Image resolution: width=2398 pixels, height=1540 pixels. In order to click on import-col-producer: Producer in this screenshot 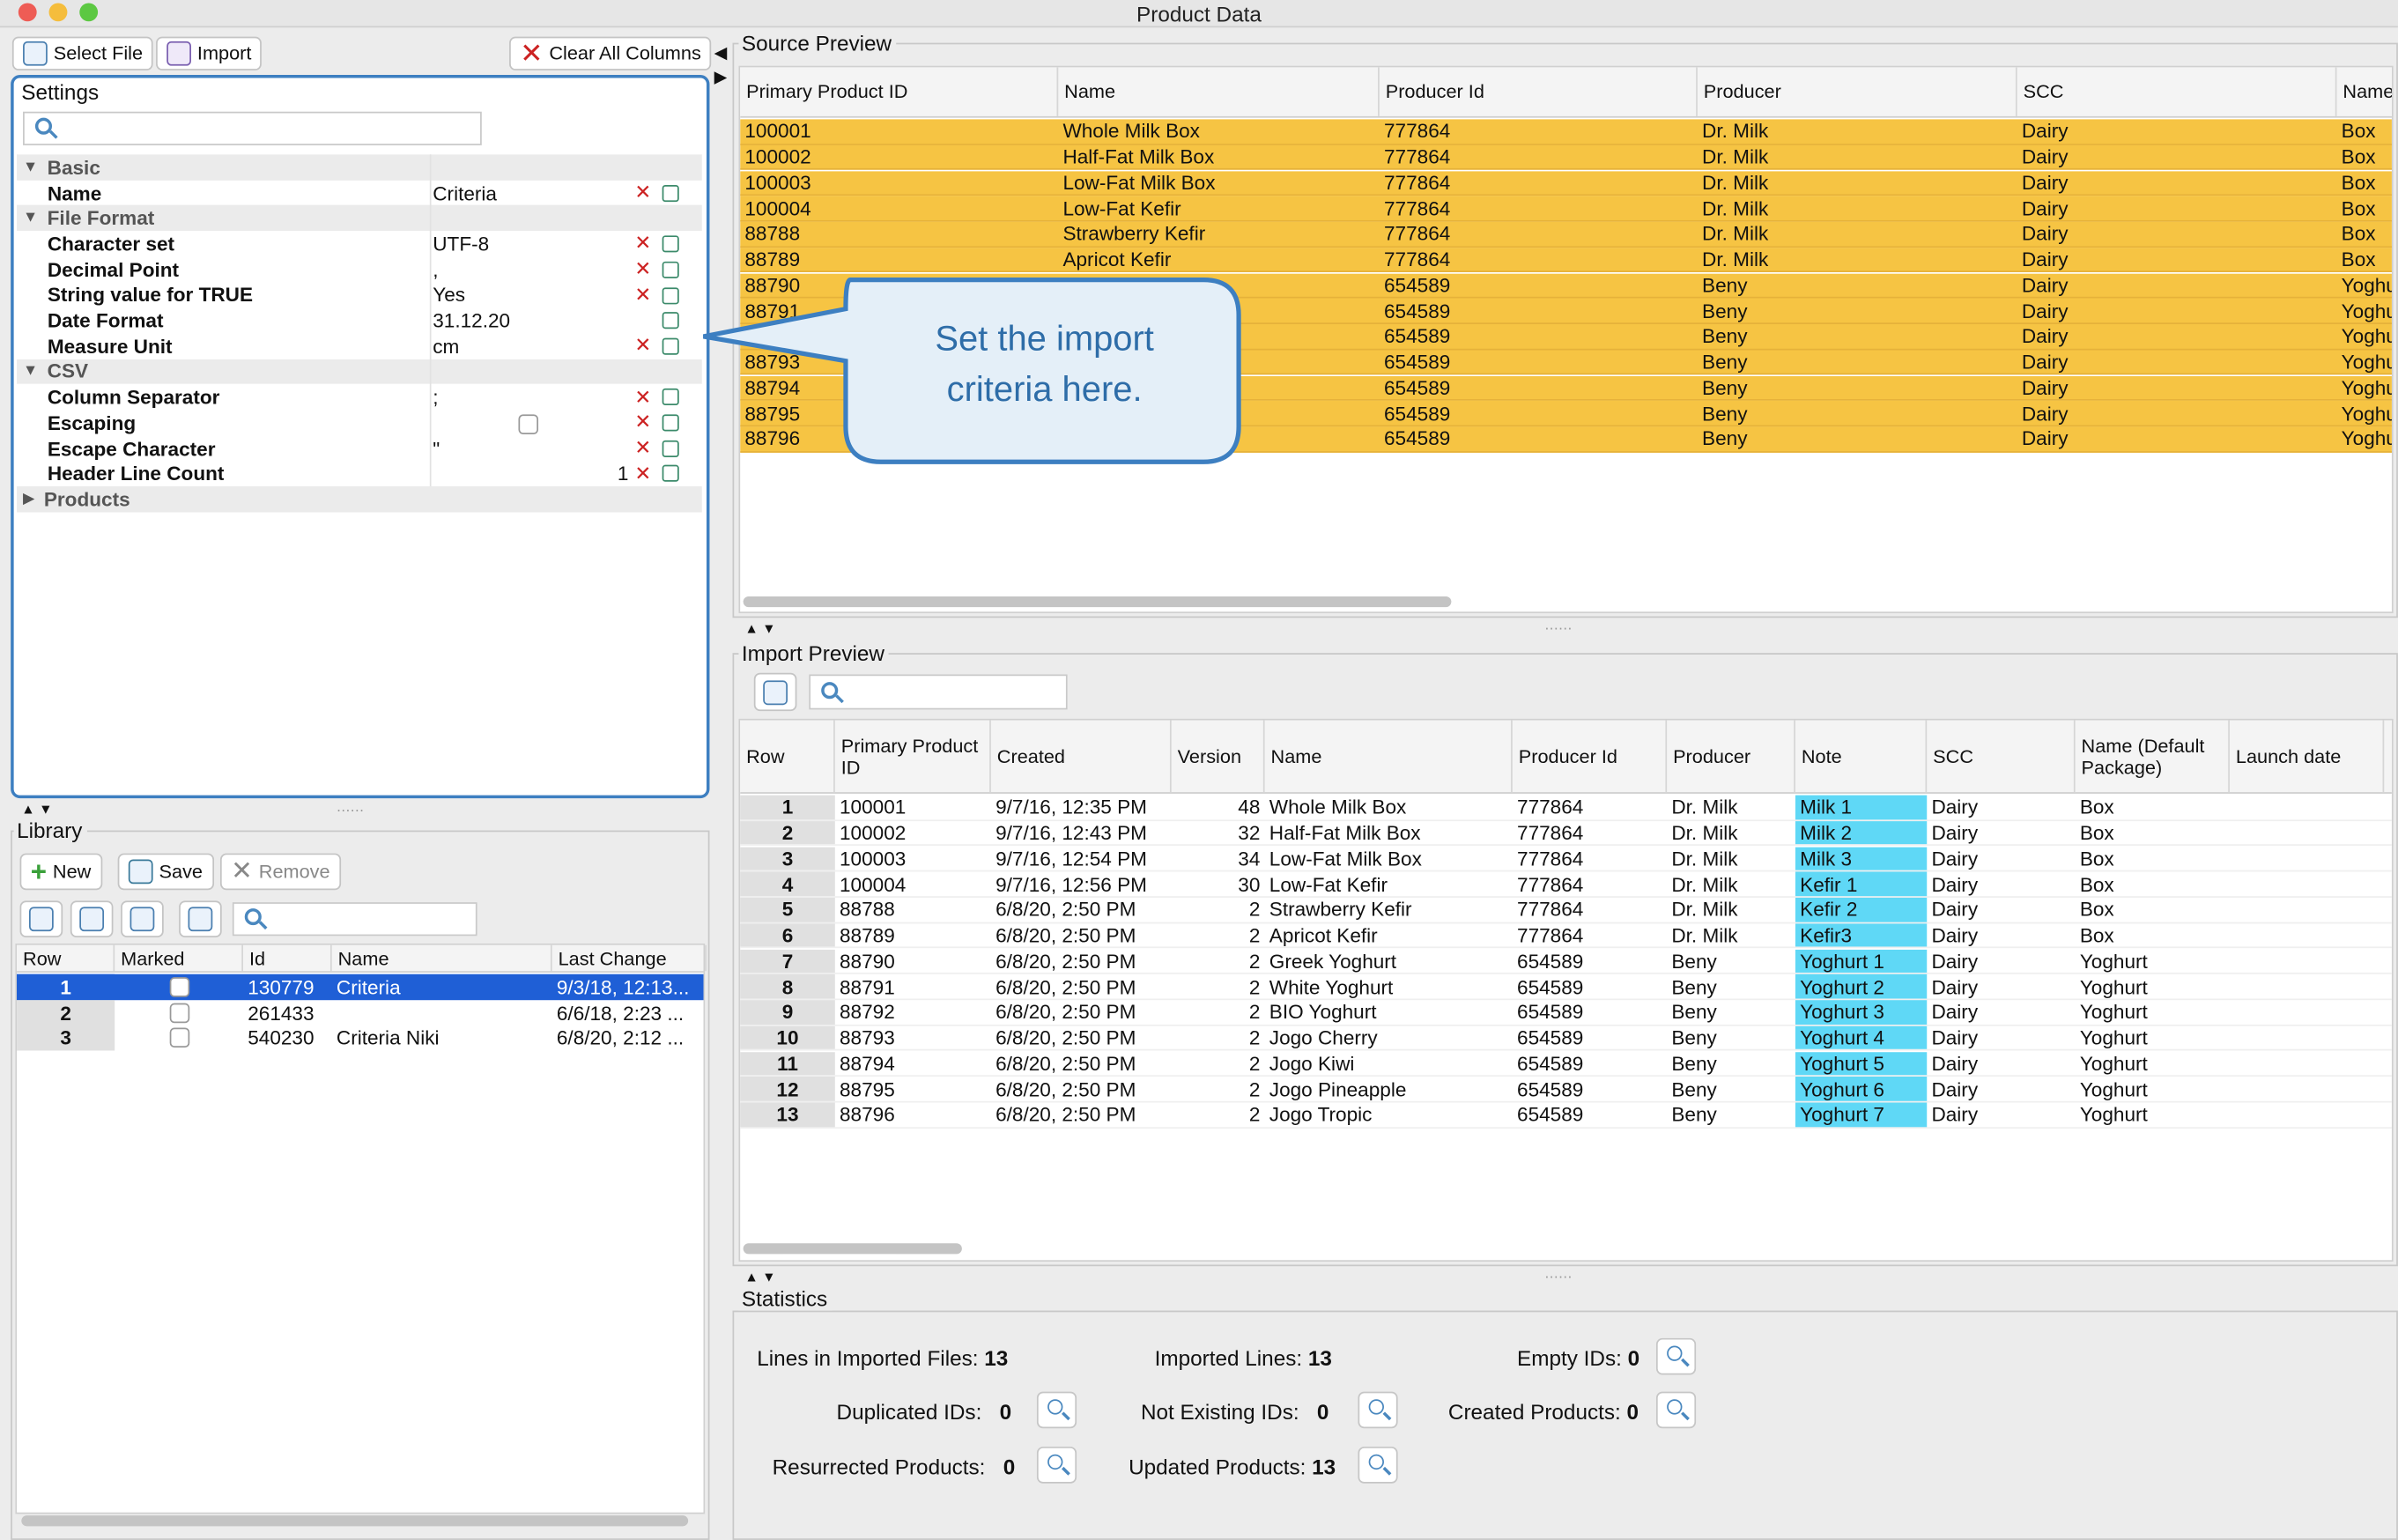, I will do `click(1731, 757)`.